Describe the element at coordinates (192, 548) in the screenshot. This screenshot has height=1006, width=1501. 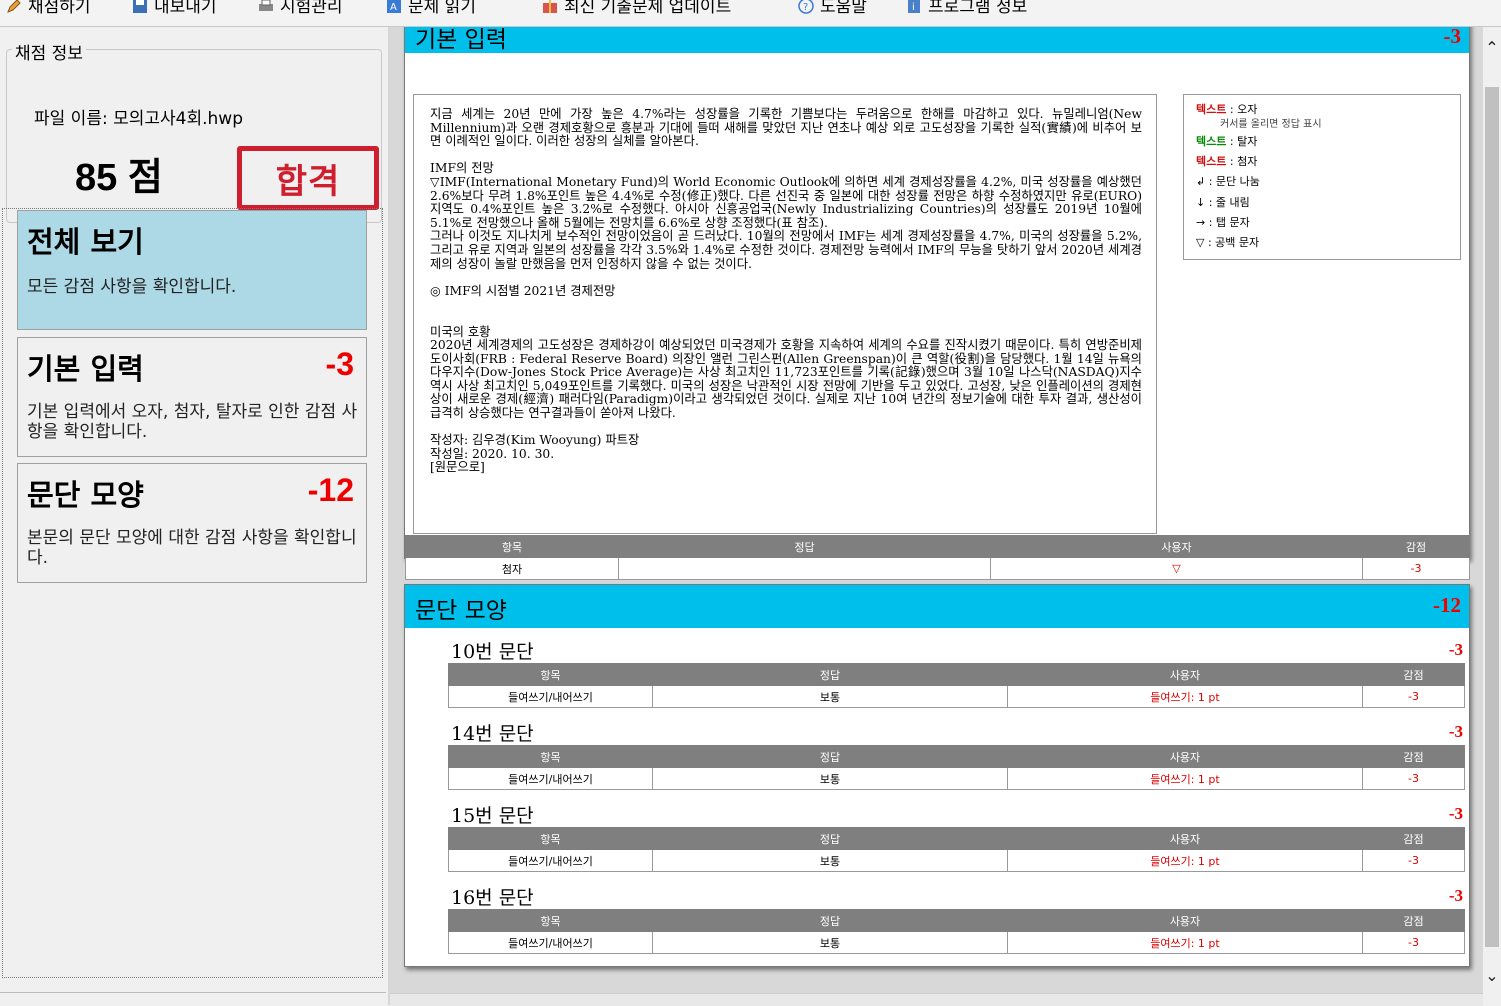
I see `category-desc: 본문의 문단 모양에 대한 감점 사항을 확인합니다.` at that location.